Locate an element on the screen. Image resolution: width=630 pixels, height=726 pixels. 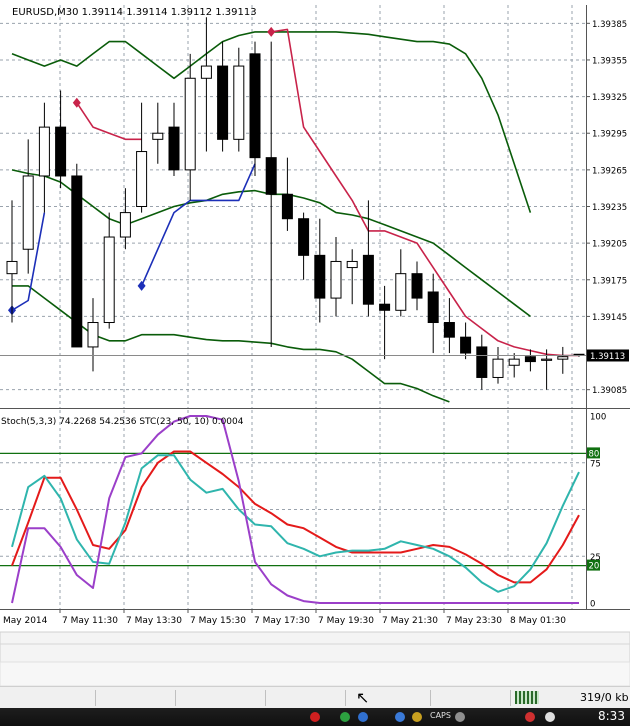
time-tick-label: 7 May 23:30 is located at coordinates (474, 621).